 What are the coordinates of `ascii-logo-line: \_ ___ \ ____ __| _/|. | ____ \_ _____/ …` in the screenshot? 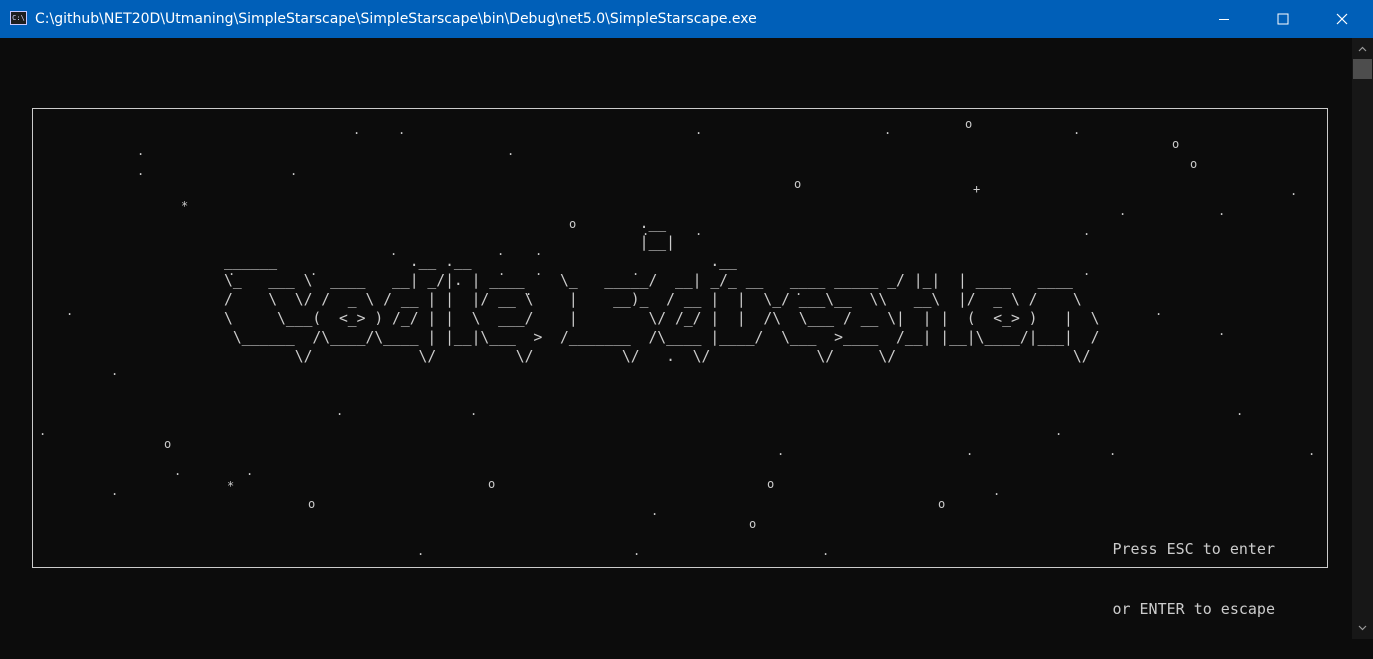 It's located at (648, 280).